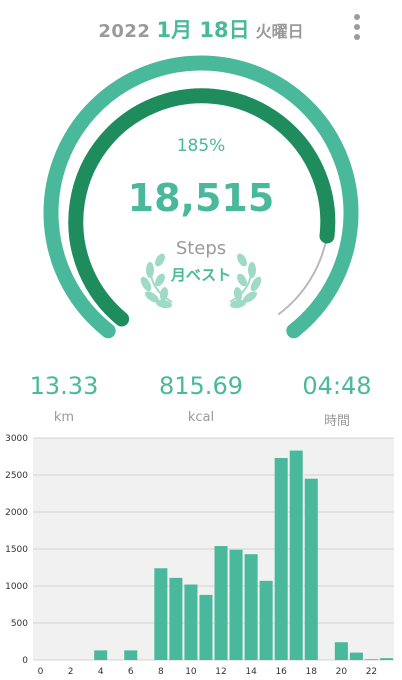  What do you see at coordinates (131, 672) in the screenshot?
I see `x-tick-label: 6` at bounding box center [131, 672].